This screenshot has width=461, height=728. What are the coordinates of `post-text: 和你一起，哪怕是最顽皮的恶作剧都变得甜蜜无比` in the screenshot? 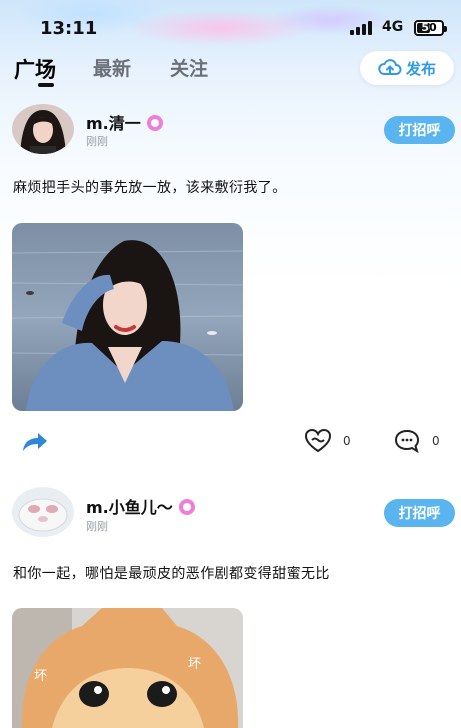 It's located at (171, 574).